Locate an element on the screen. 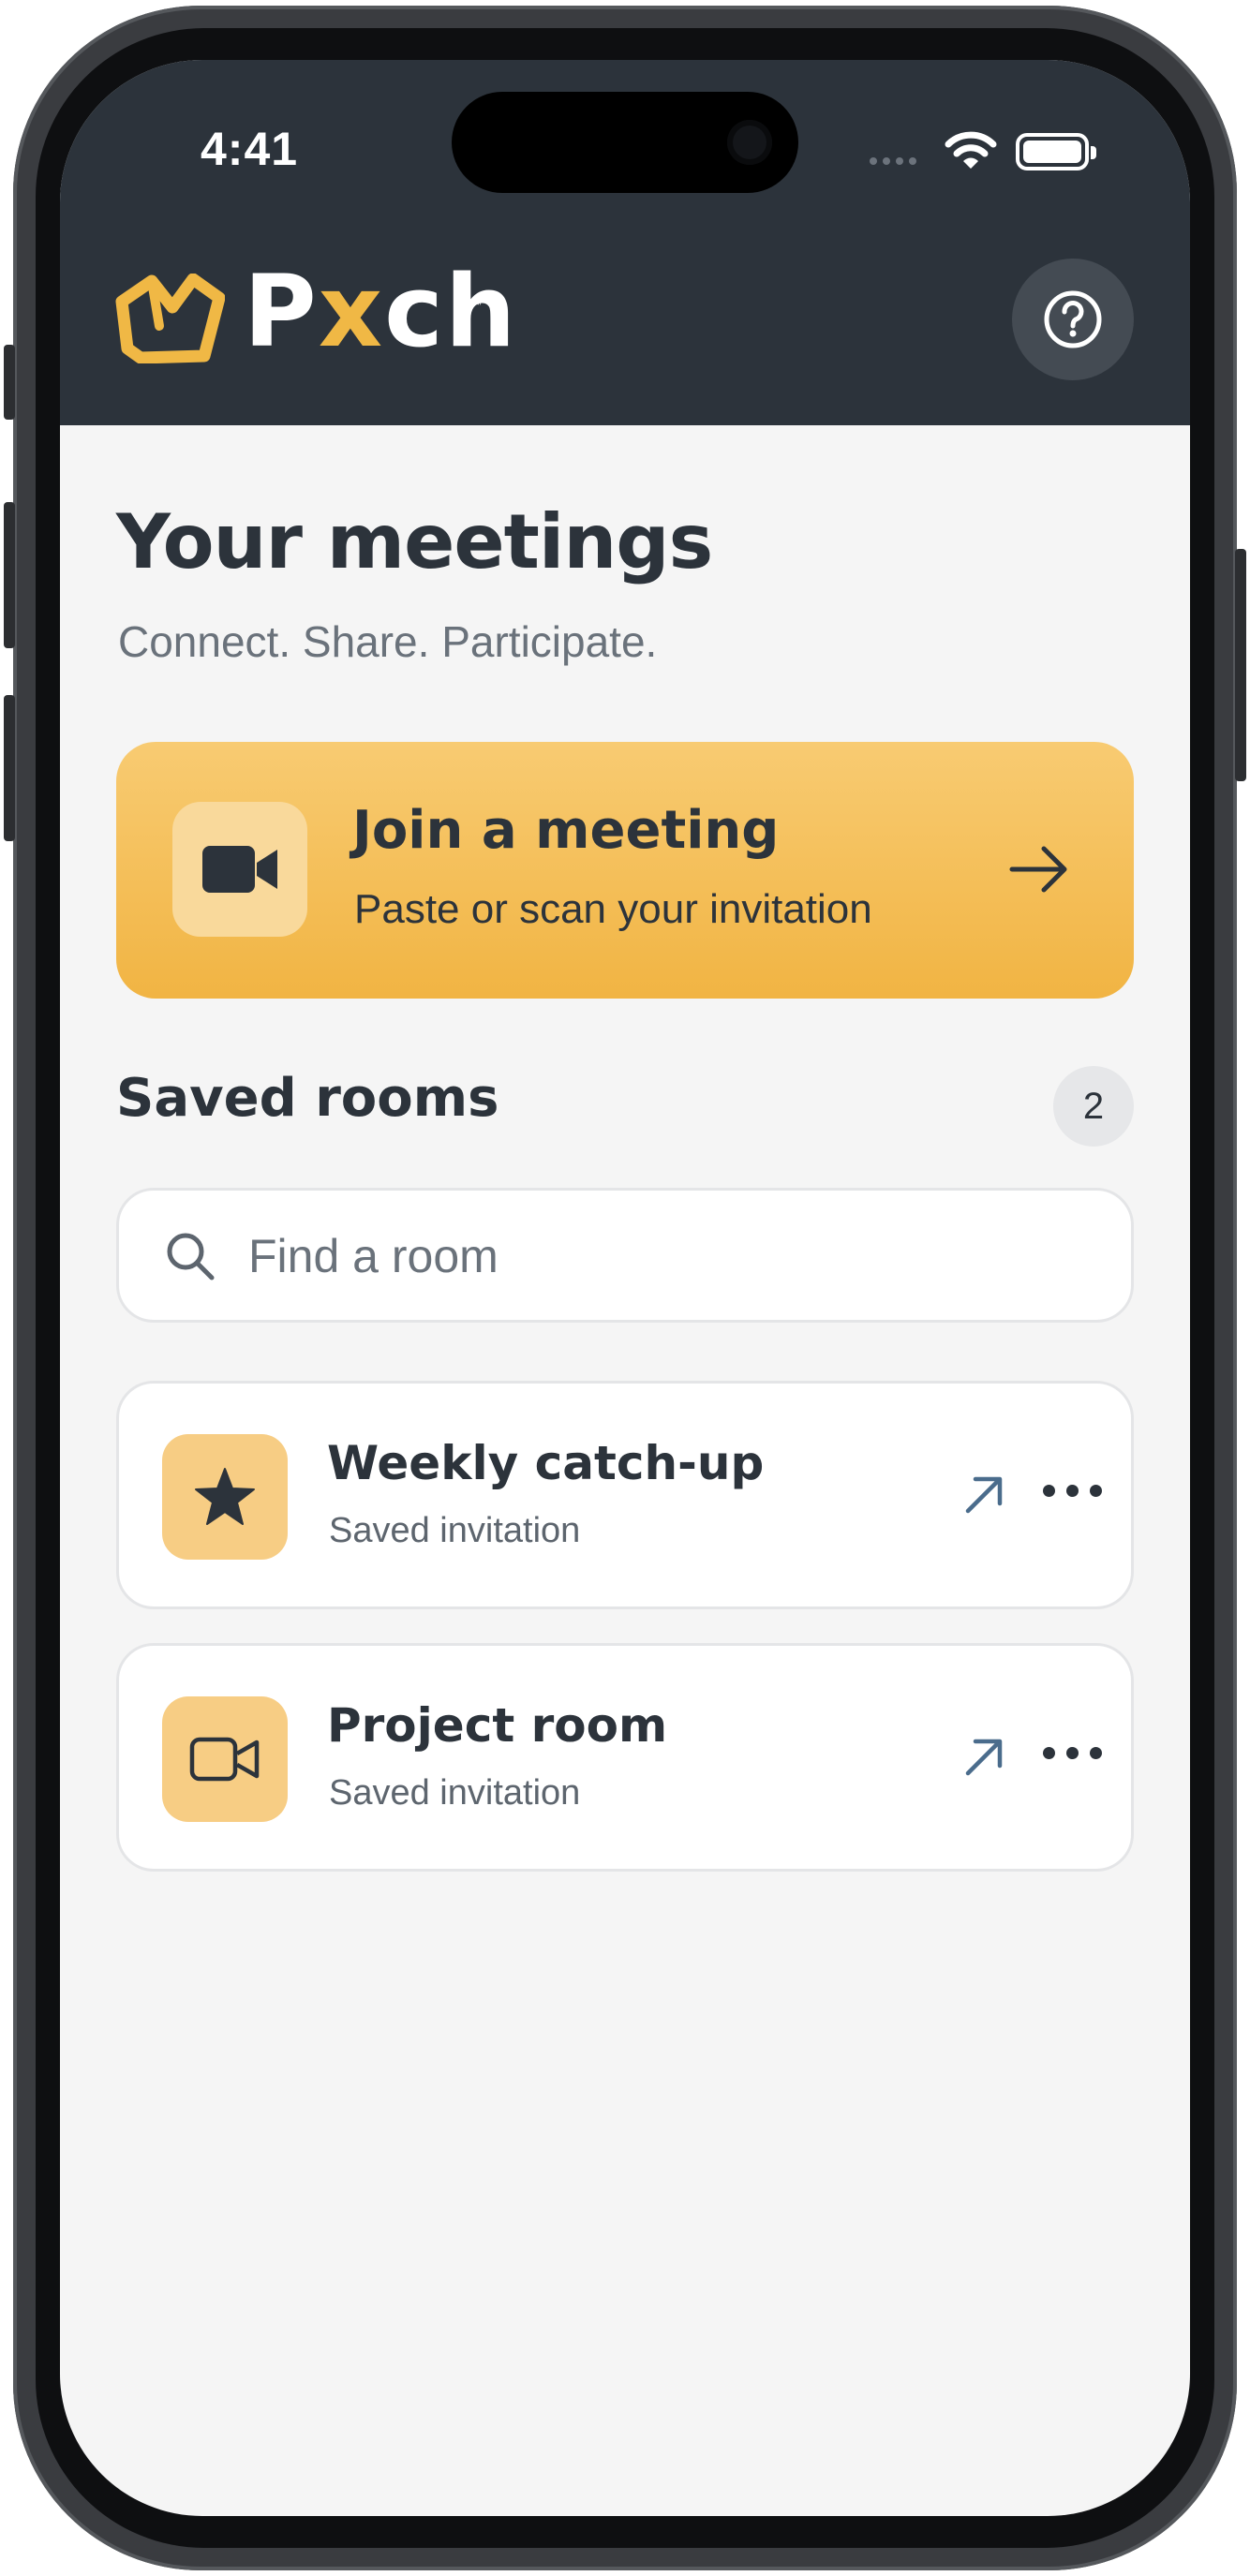 This screenshot has height=2576, width=1250. saved-rooms-count-badge: 2 is located at coordinates (1093, 1106).